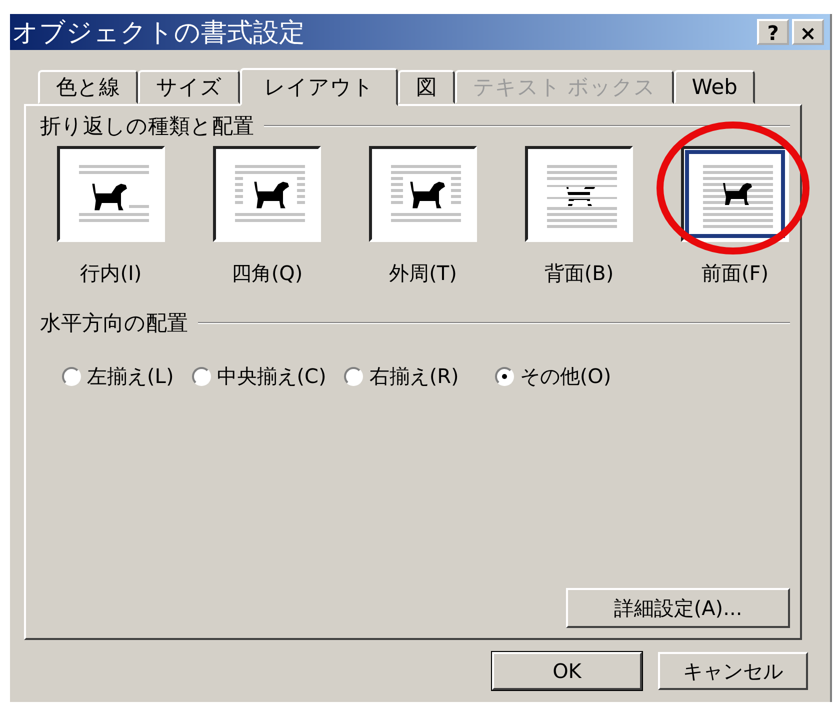 This screenshot has height=704, width=837. Describe the element at coordinates (88, 87) in the screenshot. I see `tab: 色と線` at that location.